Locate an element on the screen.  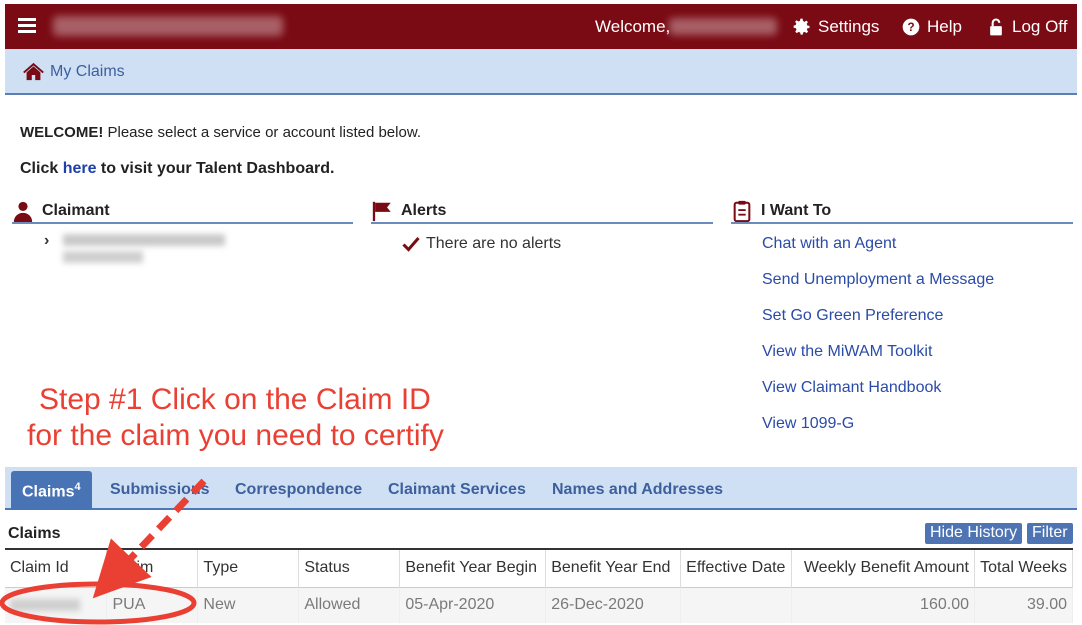
user-name-redacted is located at coordinates (168, 26).